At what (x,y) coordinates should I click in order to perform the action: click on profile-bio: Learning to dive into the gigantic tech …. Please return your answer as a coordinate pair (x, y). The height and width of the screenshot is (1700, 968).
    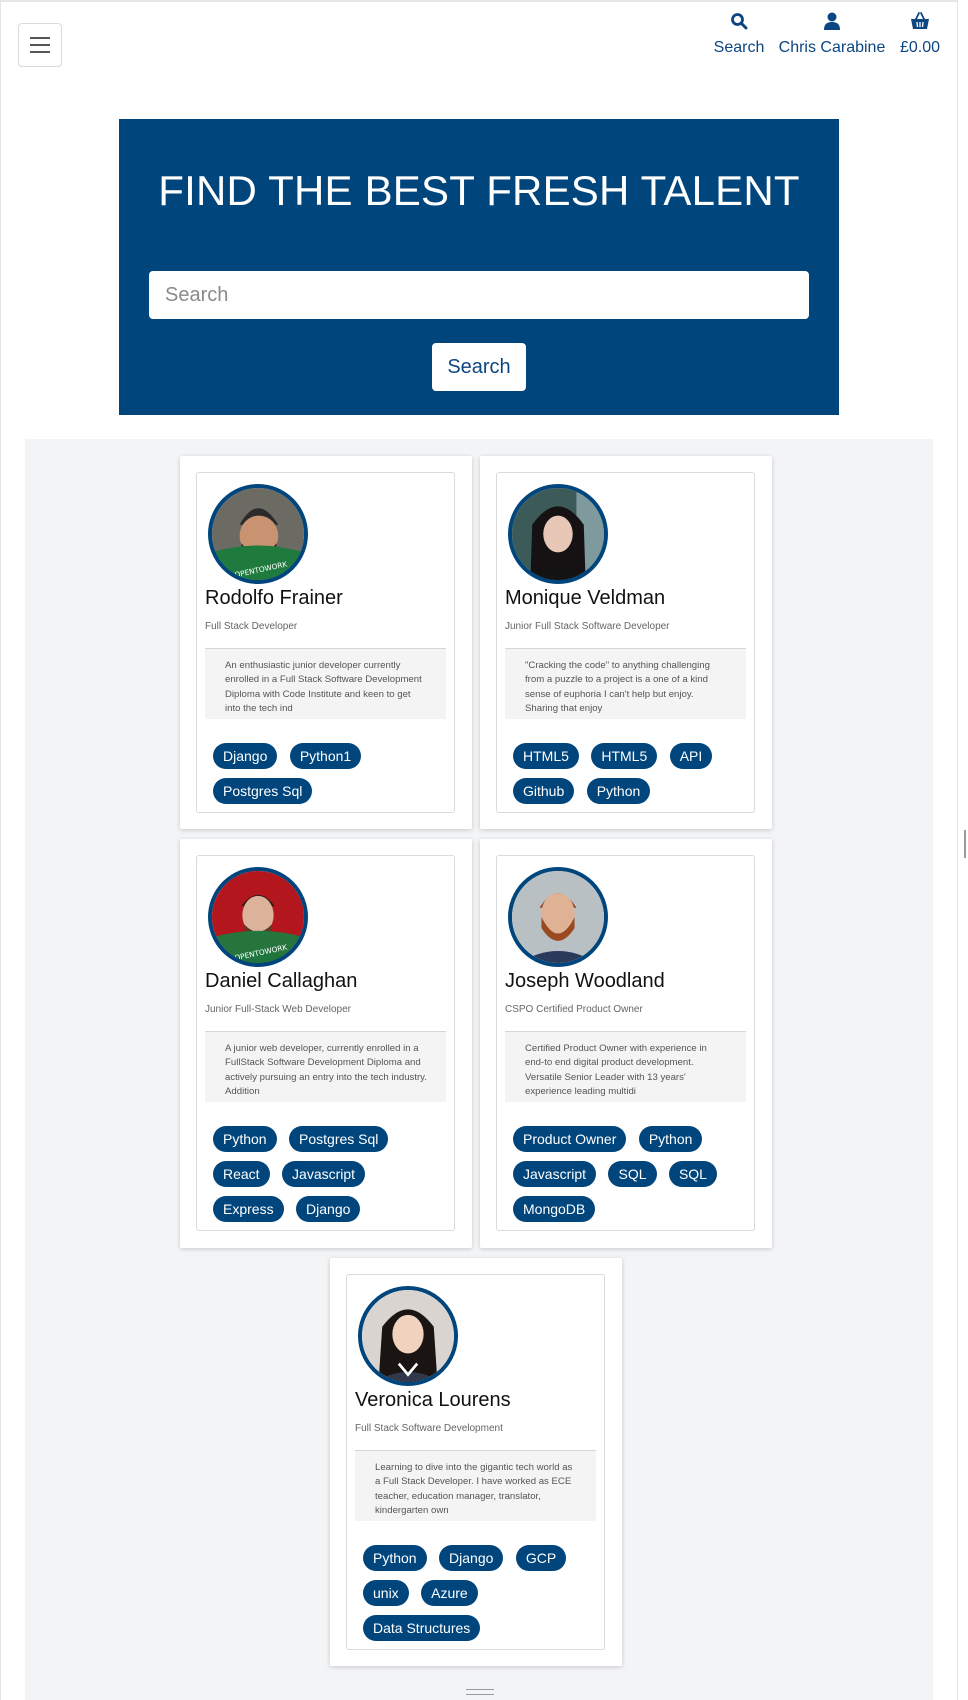
    Looking at the image, I should click on (475, 1486).